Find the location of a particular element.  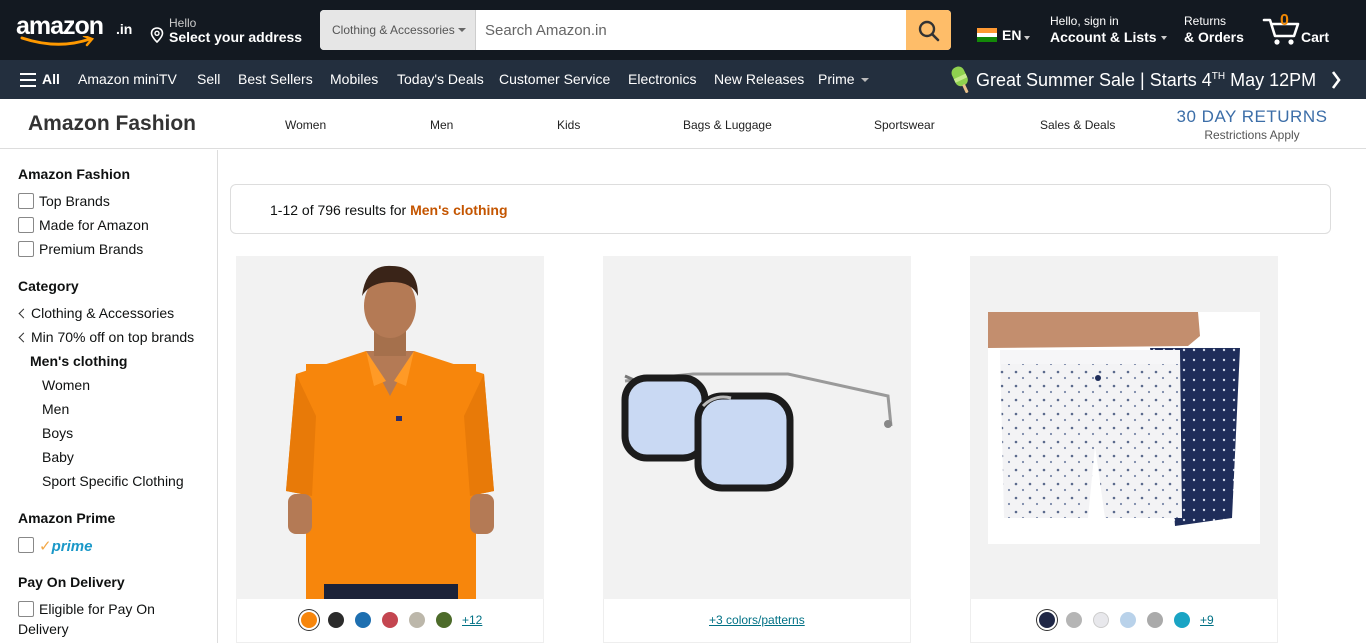

search-input is located at coordinates (691, 30).